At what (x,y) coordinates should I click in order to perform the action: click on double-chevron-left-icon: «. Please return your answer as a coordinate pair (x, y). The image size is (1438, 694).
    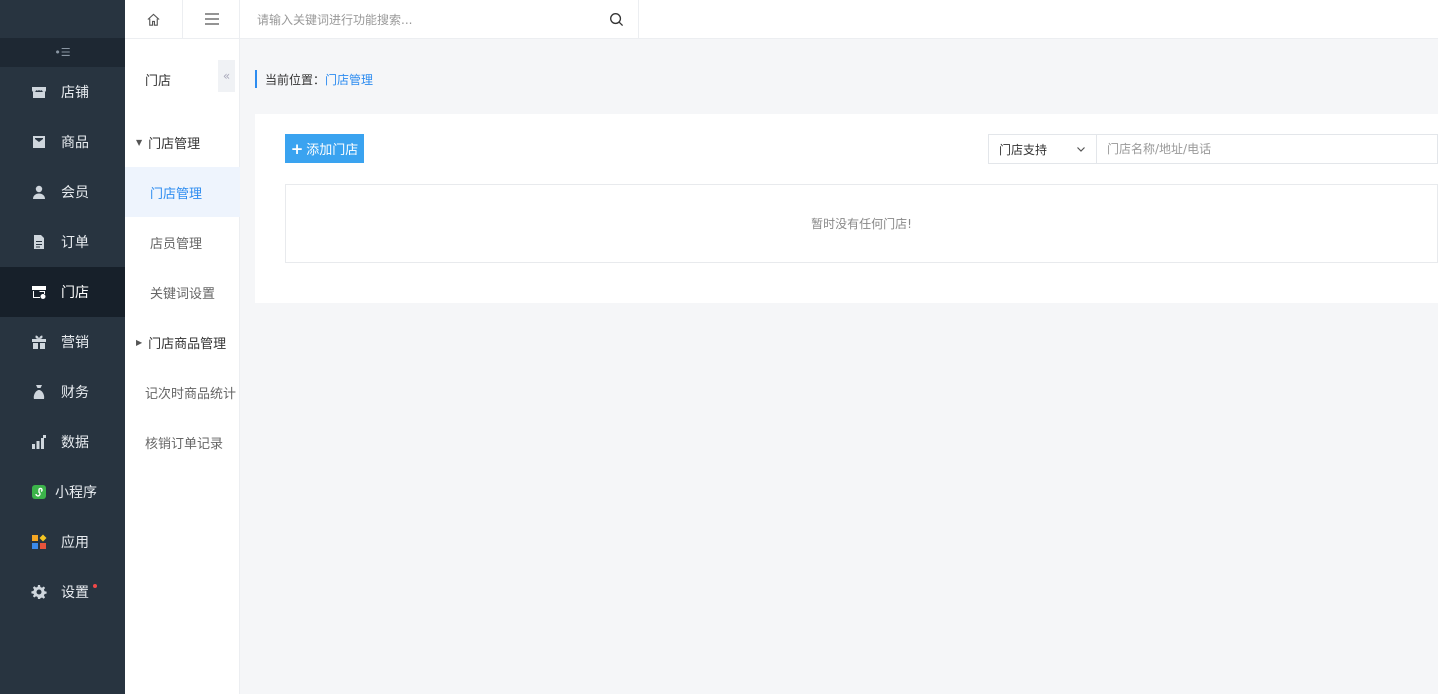
    Looking at the image, I should click on (226, 76).